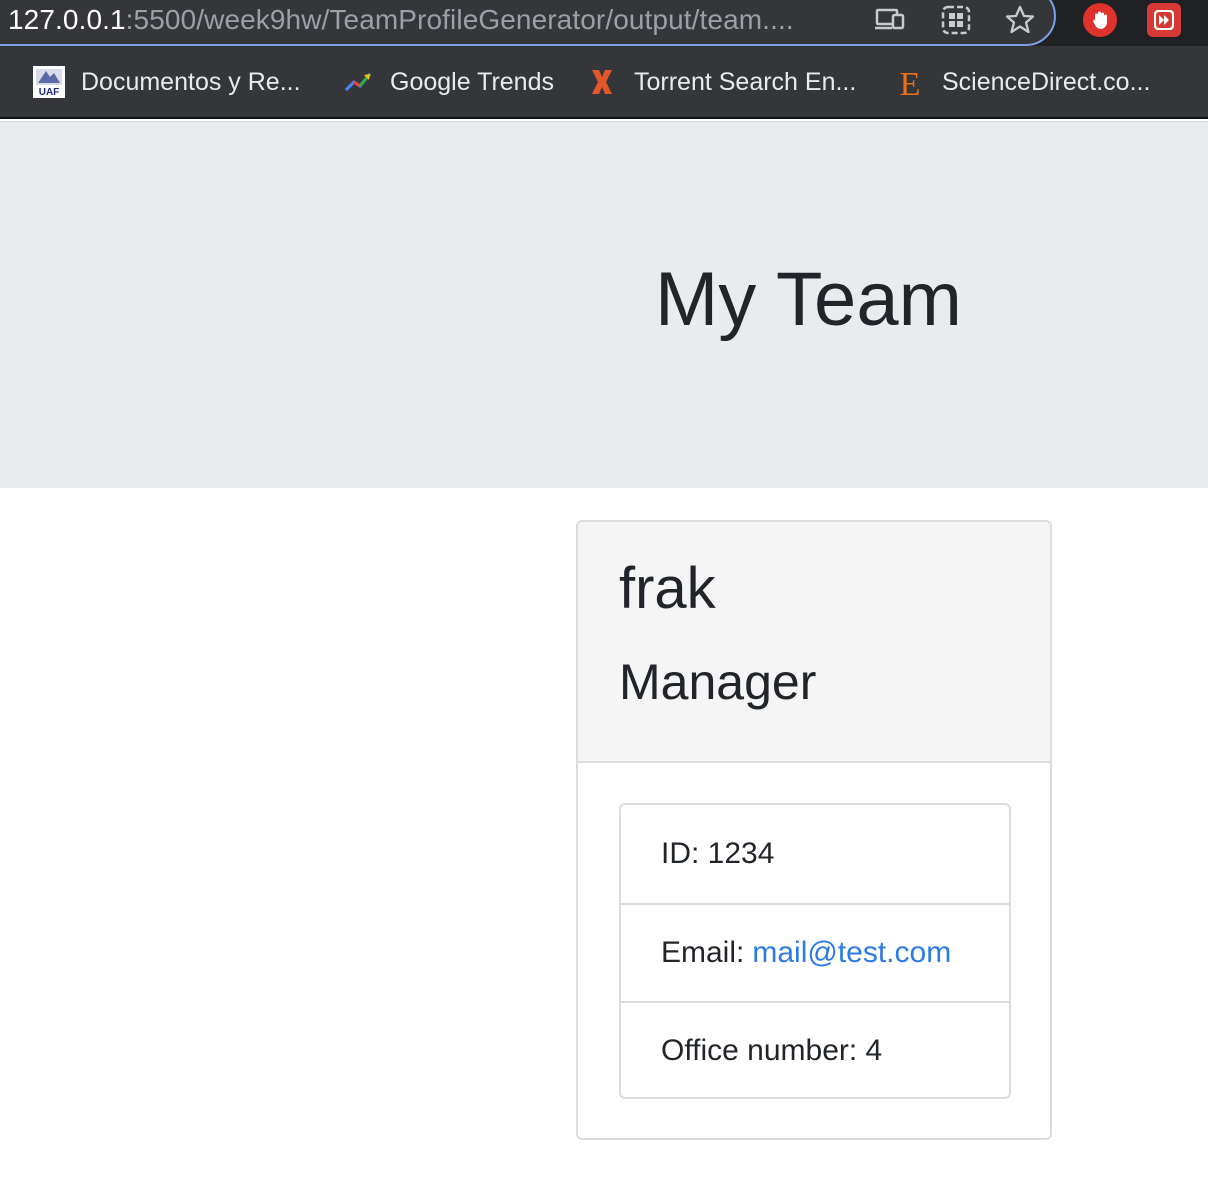 This screenshot has height=1188, width=1208. I want to click on bookmark-label: Google Trends, so click(472, 82).